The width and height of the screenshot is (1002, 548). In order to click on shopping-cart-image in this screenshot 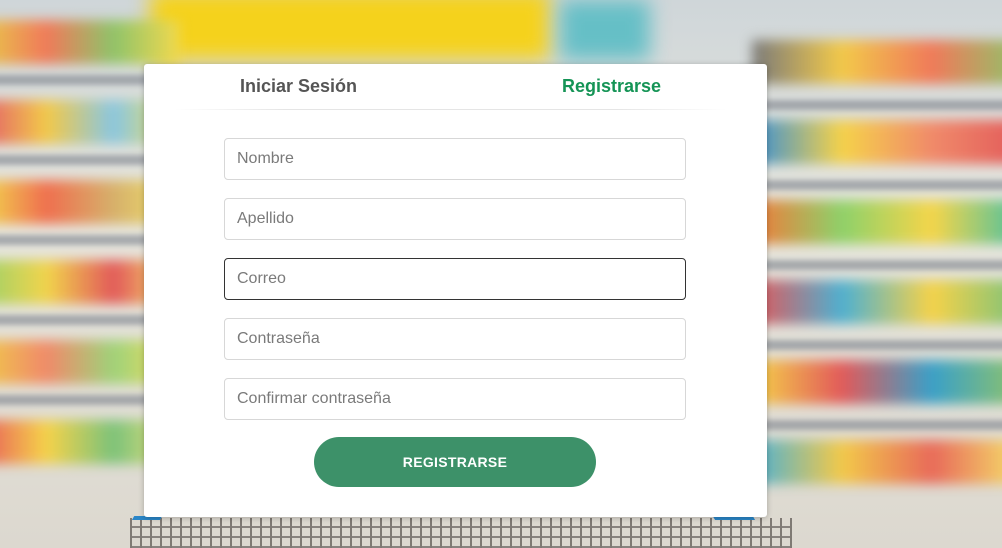, I will do `click(461, 533)`.